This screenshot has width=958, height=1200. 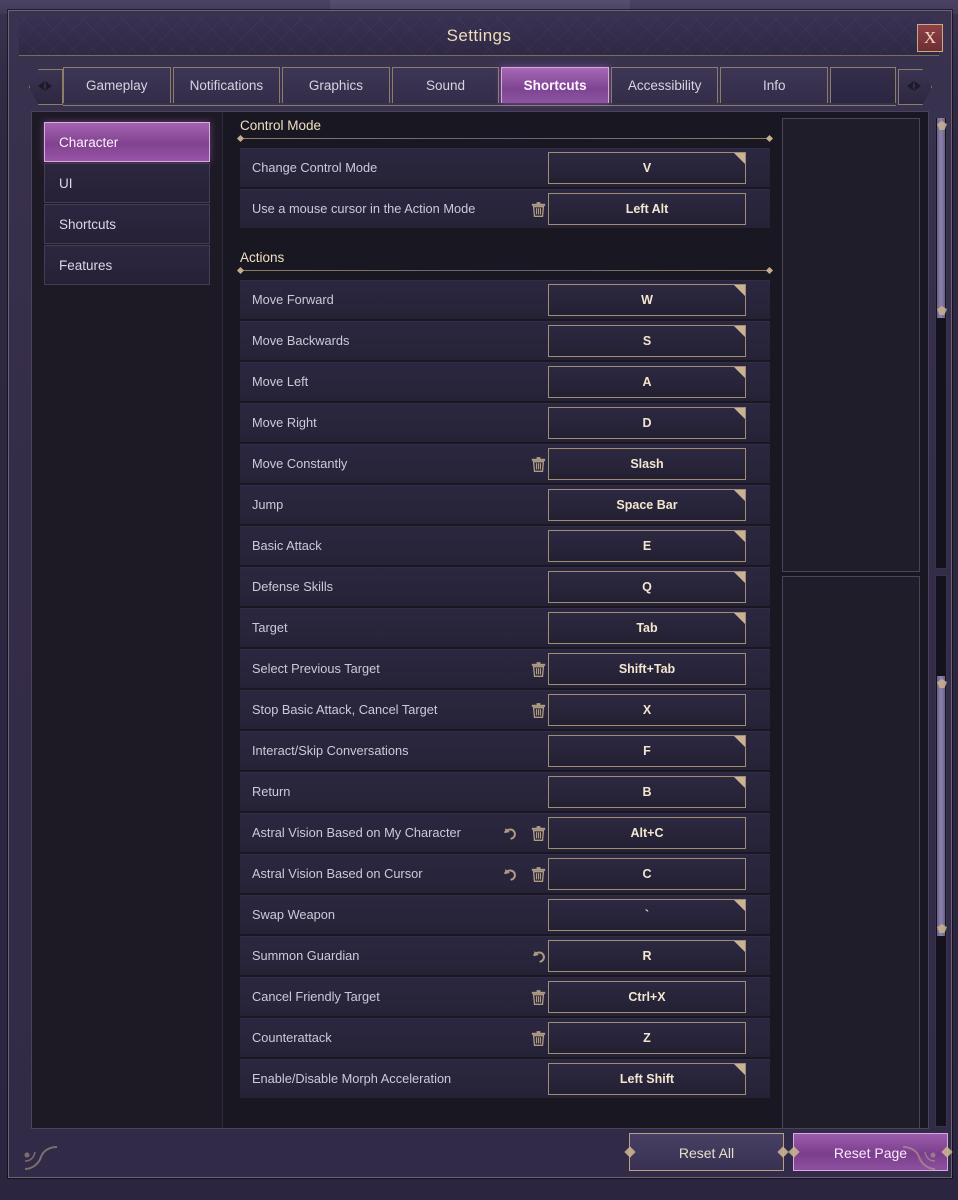 I want to click on scrollbar-upper-cap-top, so click(x=942, y=125).